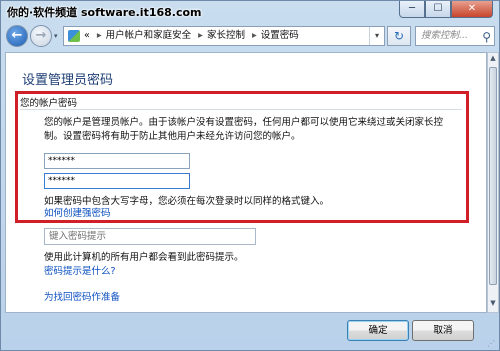 This screenshot has width=500, height=351. What do you see at coordinates (376, 36) in the screenshot?
I see `address-dropdown-icon: ▾` at bounding box center [376, 36].